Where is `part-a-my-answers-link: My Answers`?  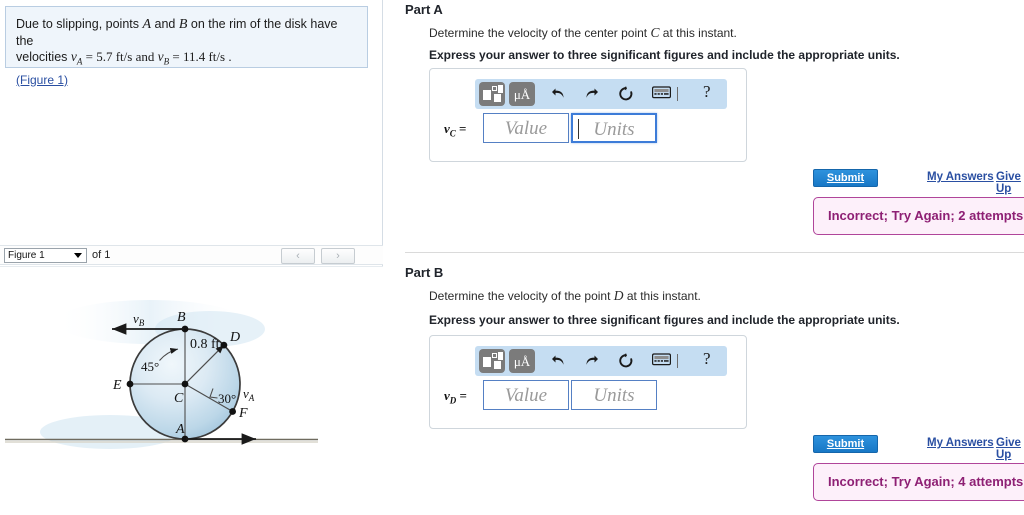 part-a-my-answers-link: My Answers is located at coordinates (960, 177).